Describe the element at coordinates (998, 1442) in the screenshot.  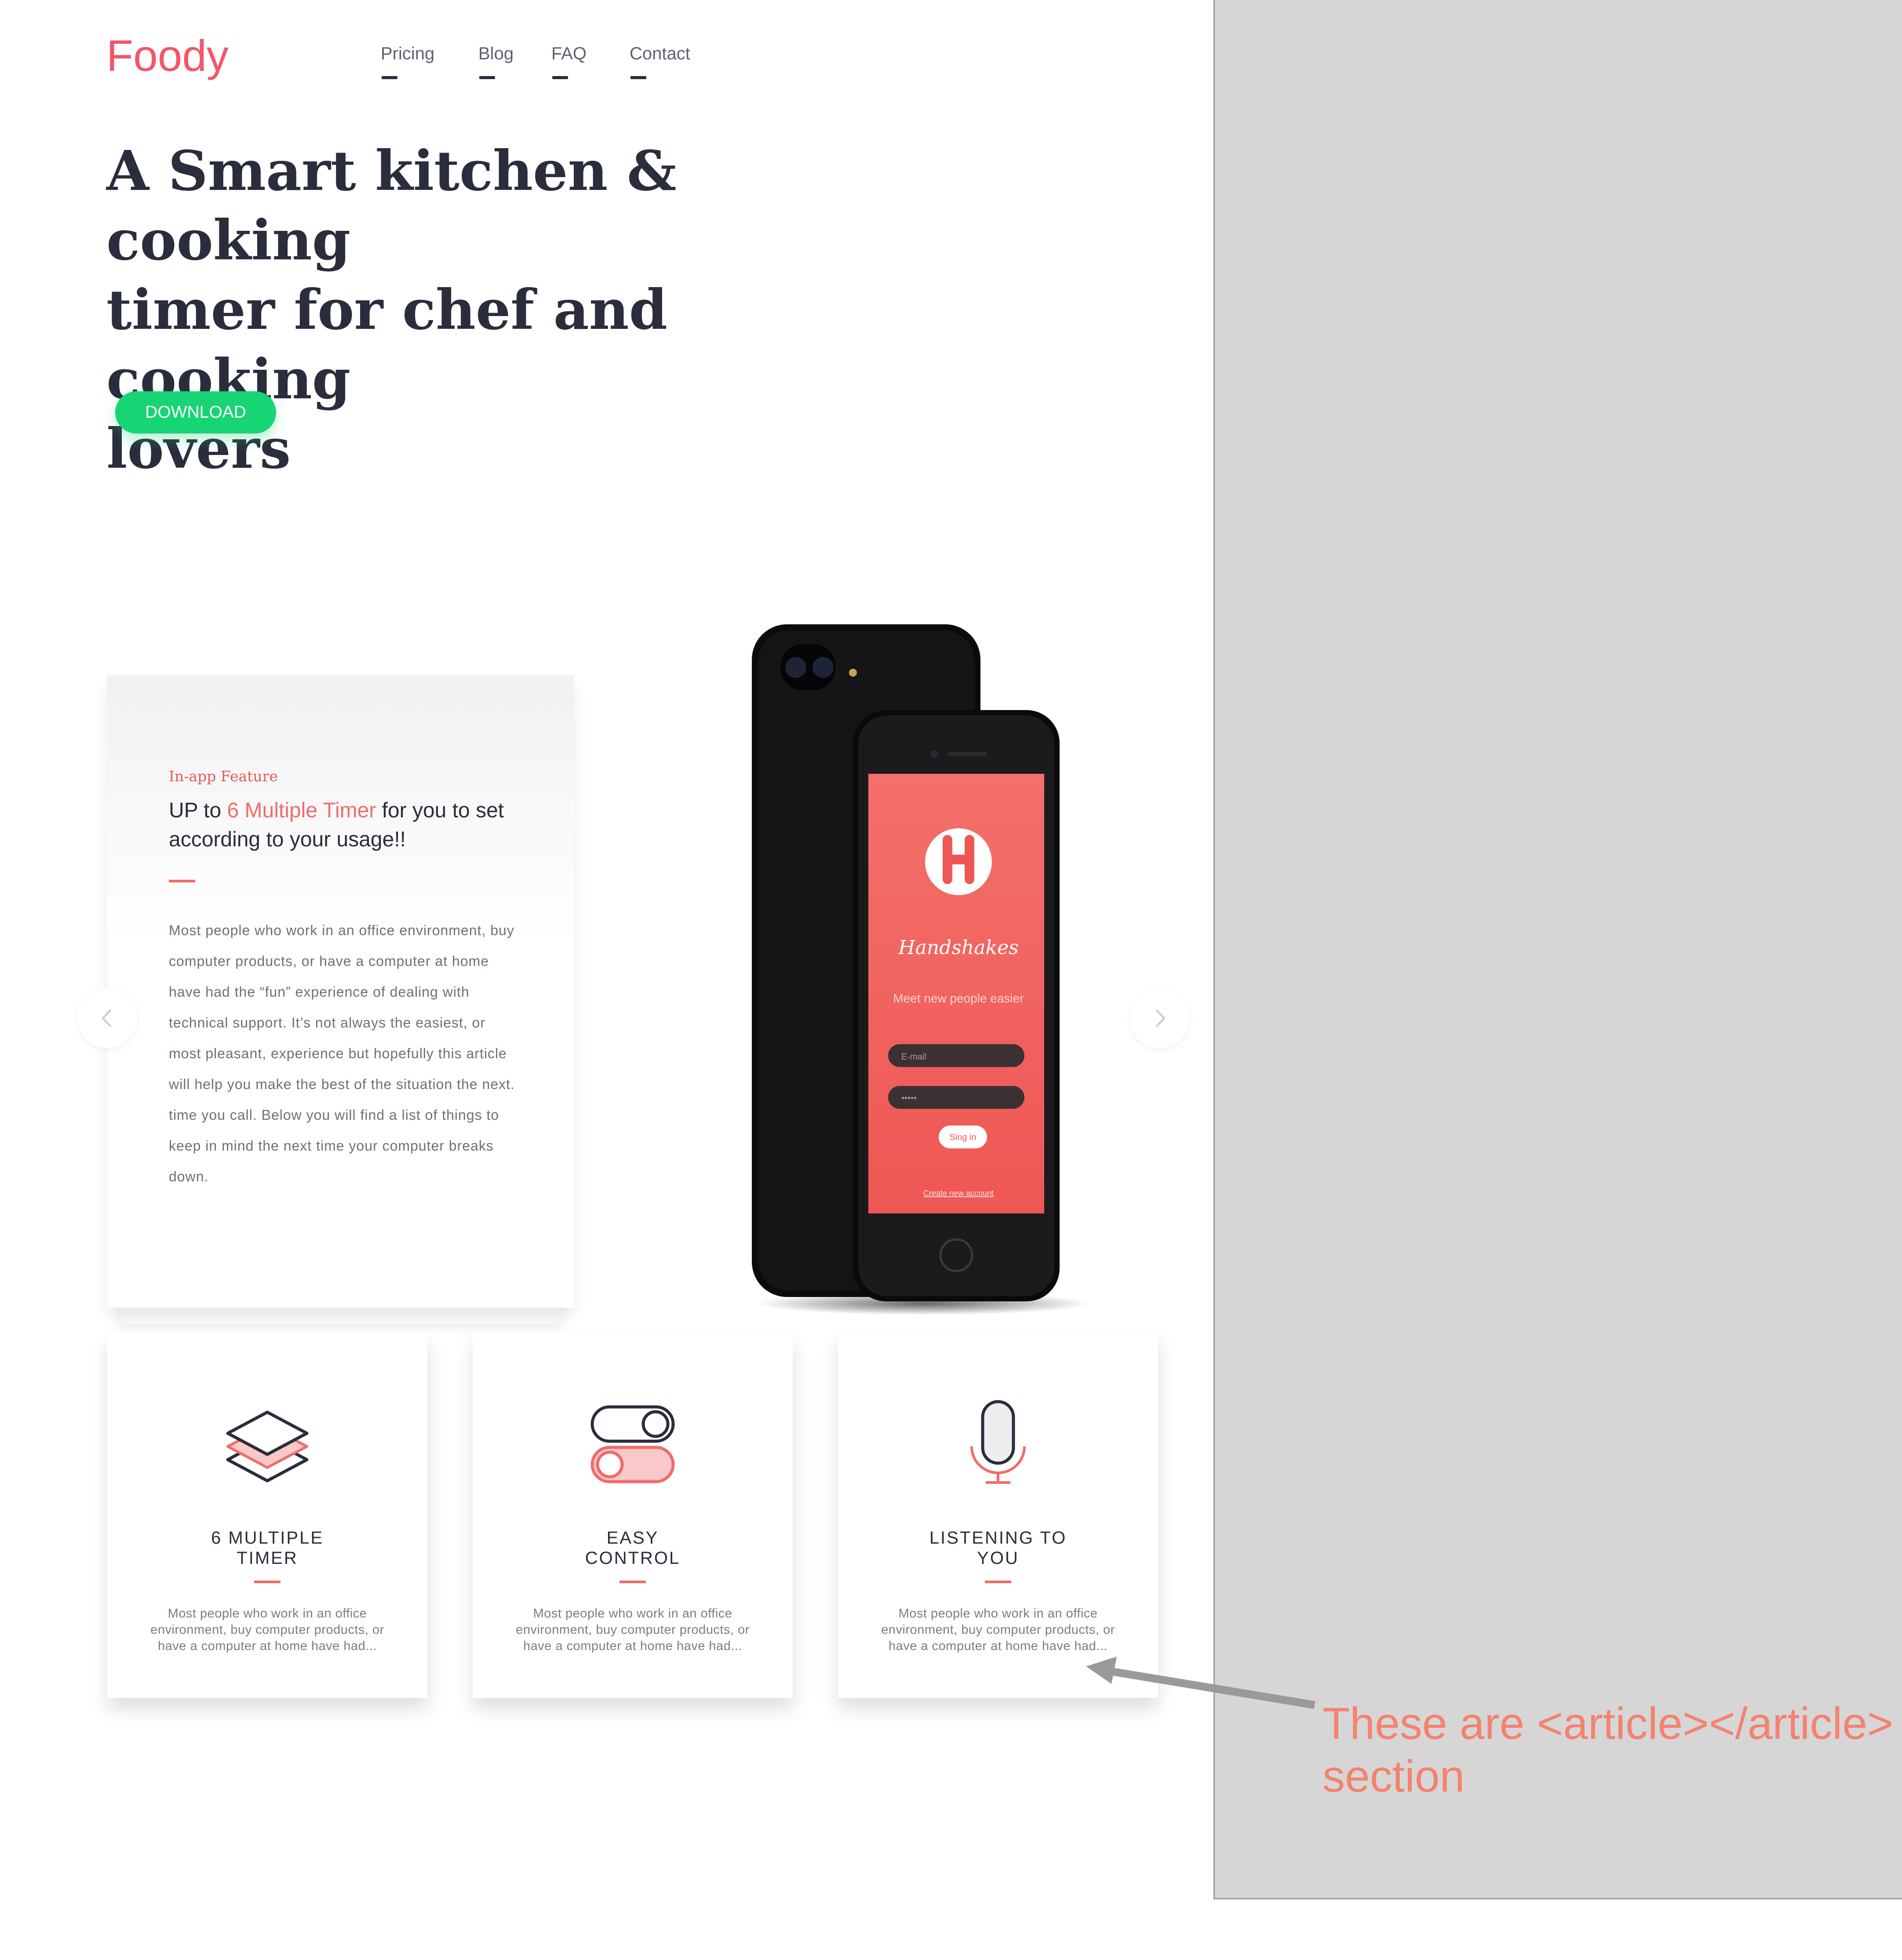
I see `microphone-icon` at that location.